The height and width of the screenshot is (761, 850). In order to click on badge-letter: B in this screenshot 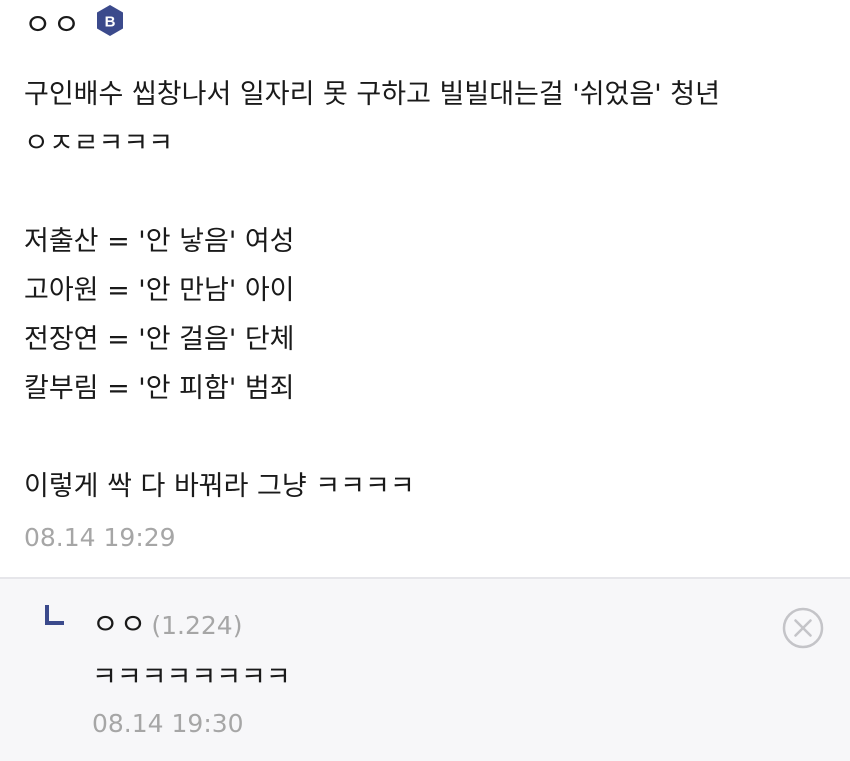, I will do `click(110, 21)`.